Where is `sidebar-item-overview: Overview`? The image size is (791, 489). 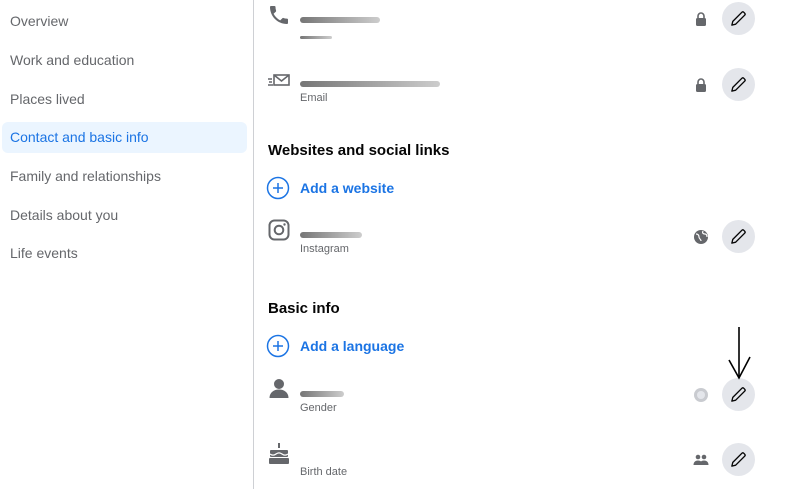 sidebar-item-overview: Overview is located at coordinates (124, 21).